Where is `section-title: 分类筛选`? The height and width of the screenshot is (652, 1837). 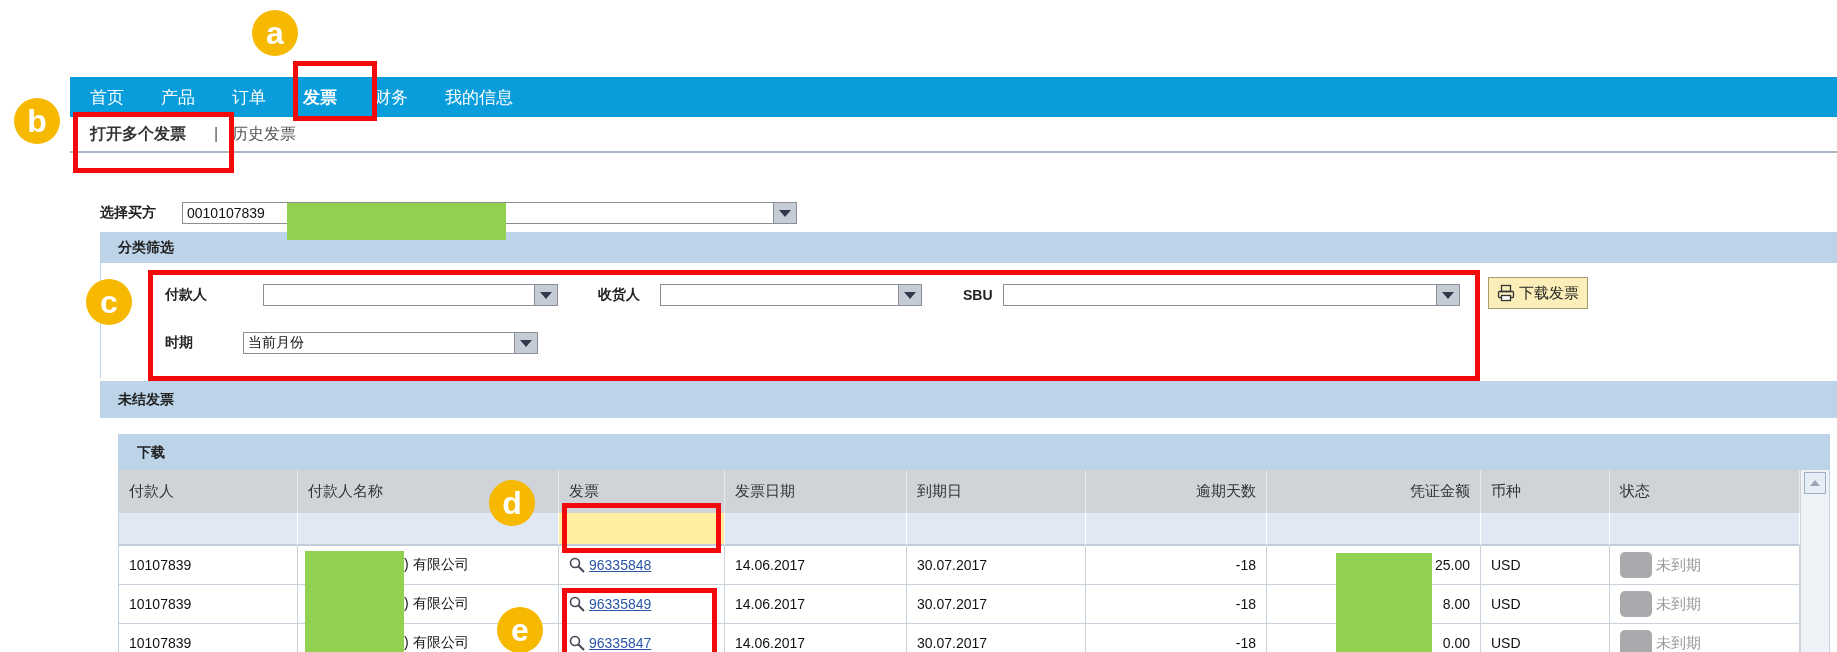
section-title: 分类筛选 is located at coordinates (146, 247).